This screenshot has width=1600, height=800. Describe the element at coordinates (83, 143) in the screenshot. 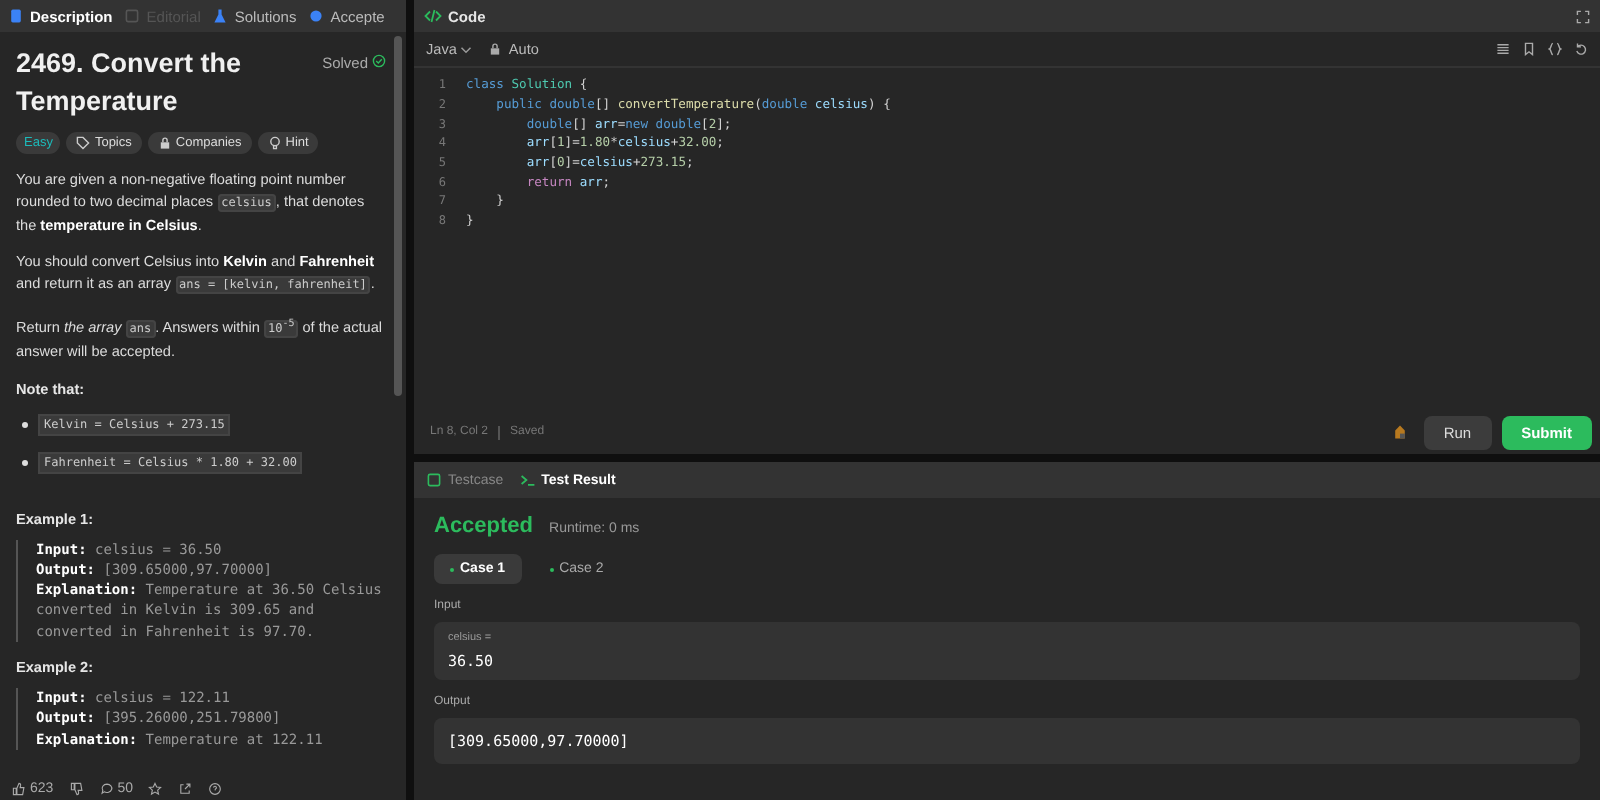

I see `tag-icon` at that location.